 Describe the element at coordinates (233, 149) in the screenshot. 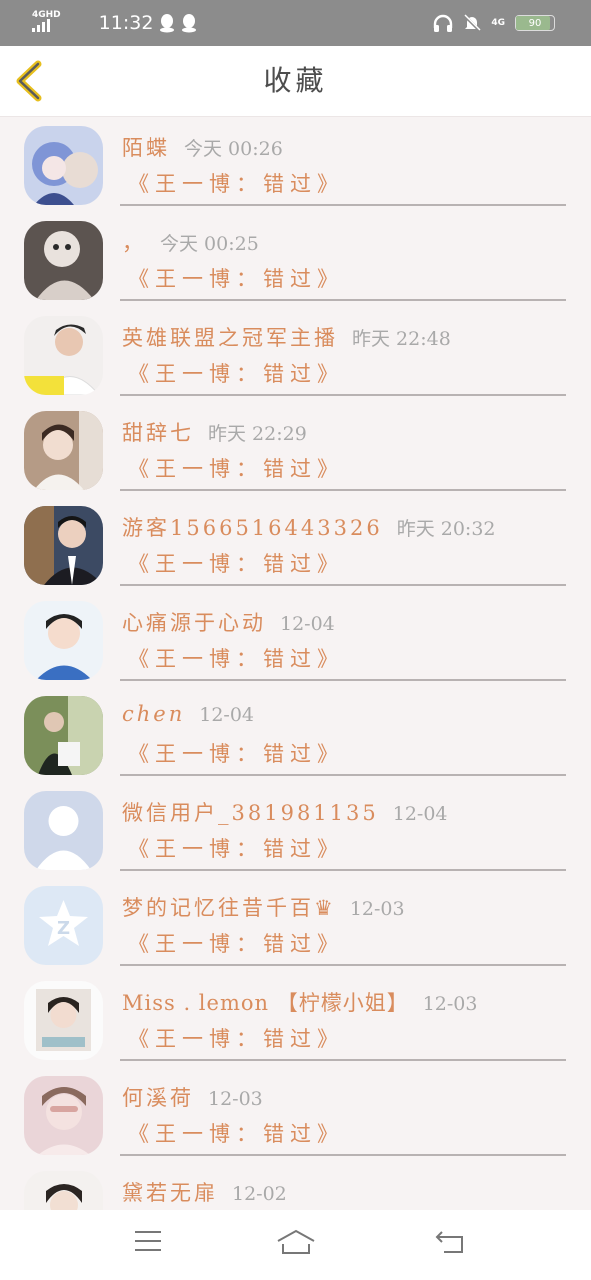

I see `item-time: 今天 00:26` at that location.